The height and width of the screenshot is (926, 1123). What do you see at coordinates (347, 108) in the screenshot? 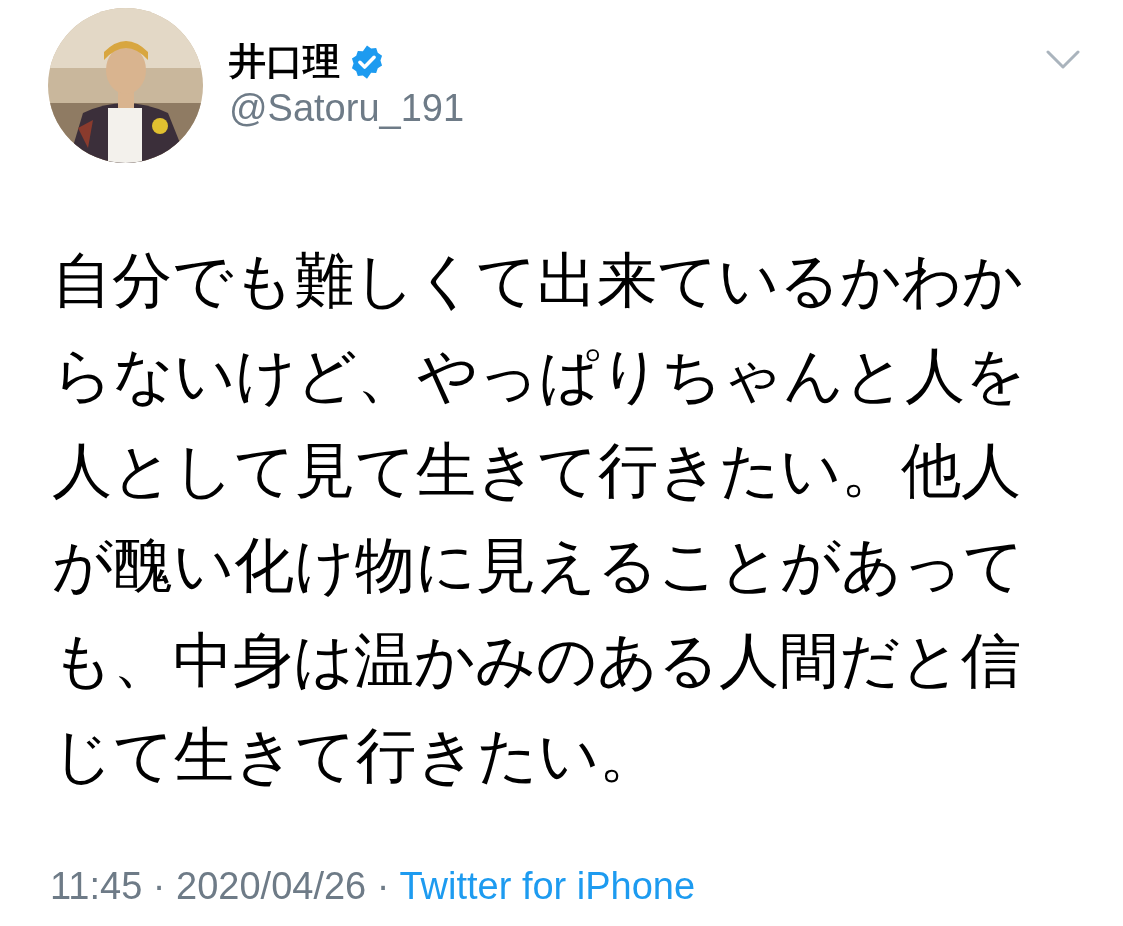
I see `author-handle: @Satoru_191` at bounding box center [347, 108].